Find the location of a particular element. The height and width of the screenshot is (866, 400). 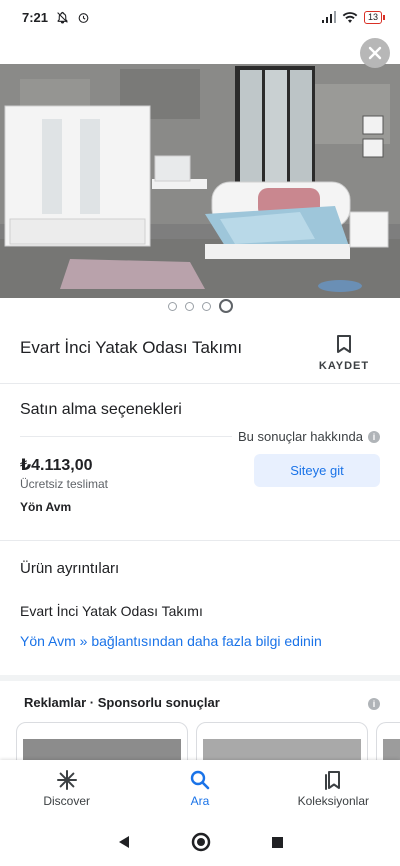

search-icon is located at coordinates (200, 780).